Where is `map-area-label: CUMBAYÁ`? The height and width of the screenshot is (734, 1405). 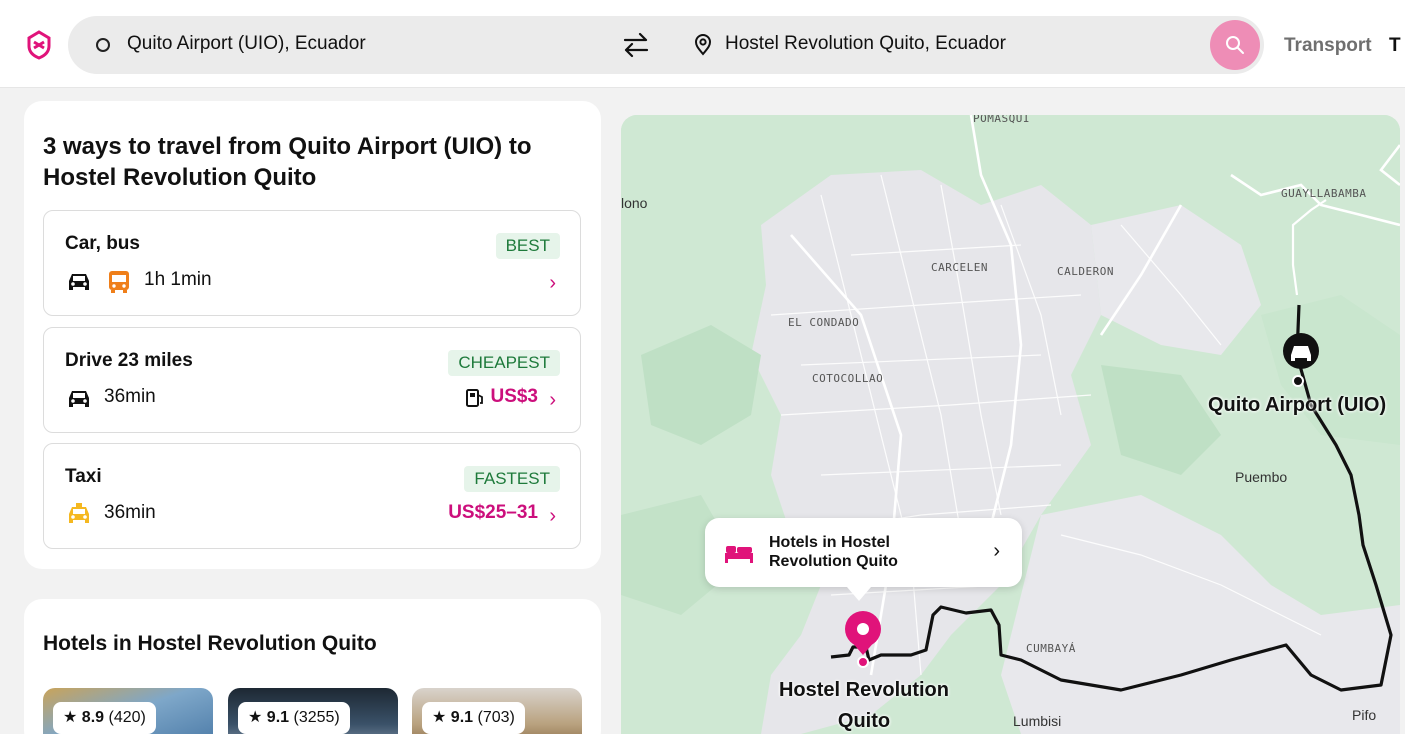
map-area-label: CUMBAYÁ is located at coordinates (1051, 648).